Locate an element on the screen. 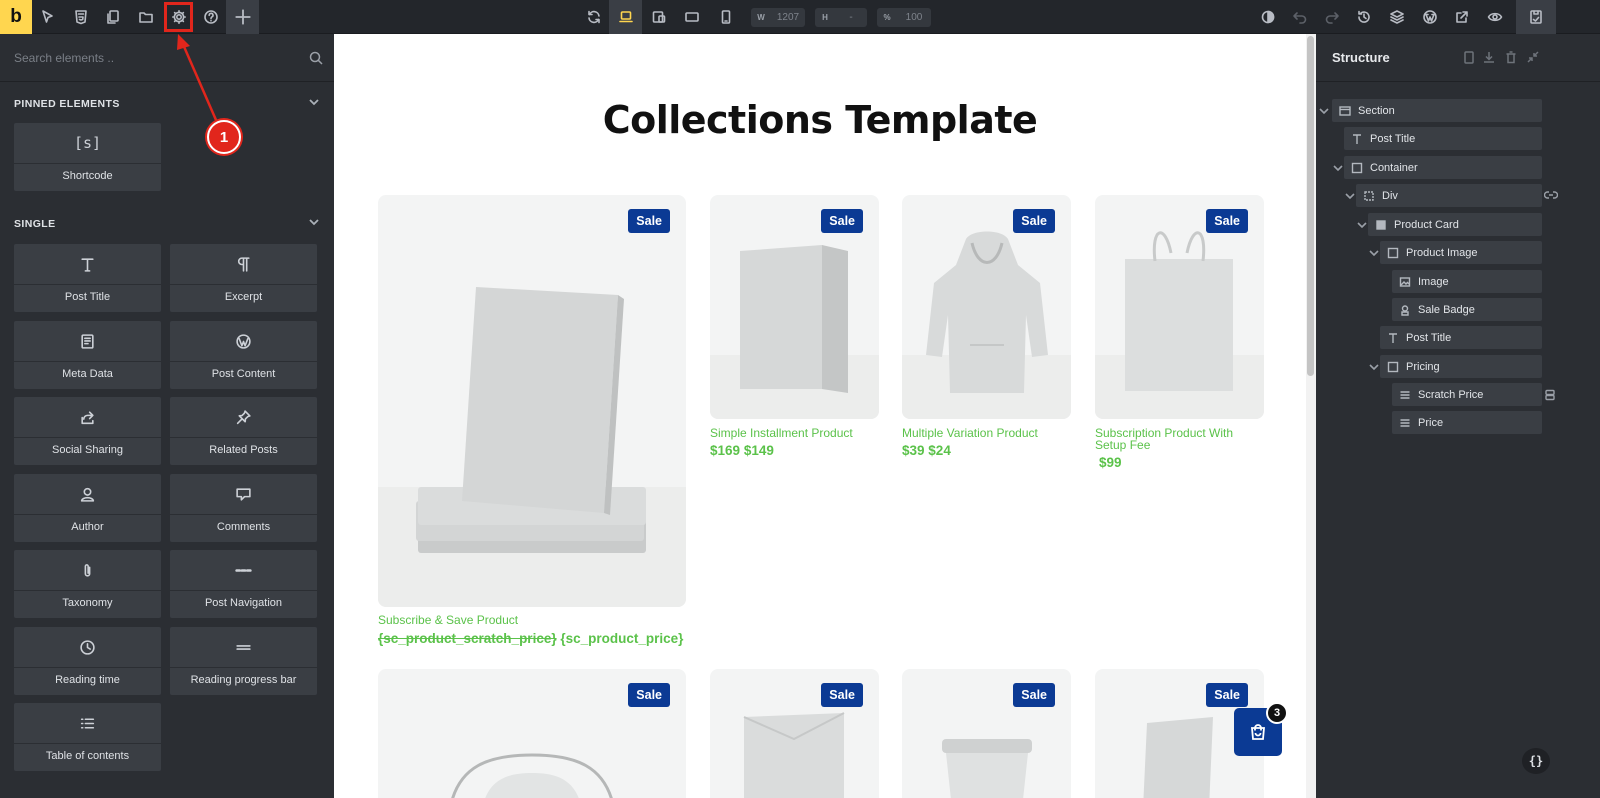 The width and height of the screenshot is (1600, 798). tablet-icon is located at coordinates (691, 17).